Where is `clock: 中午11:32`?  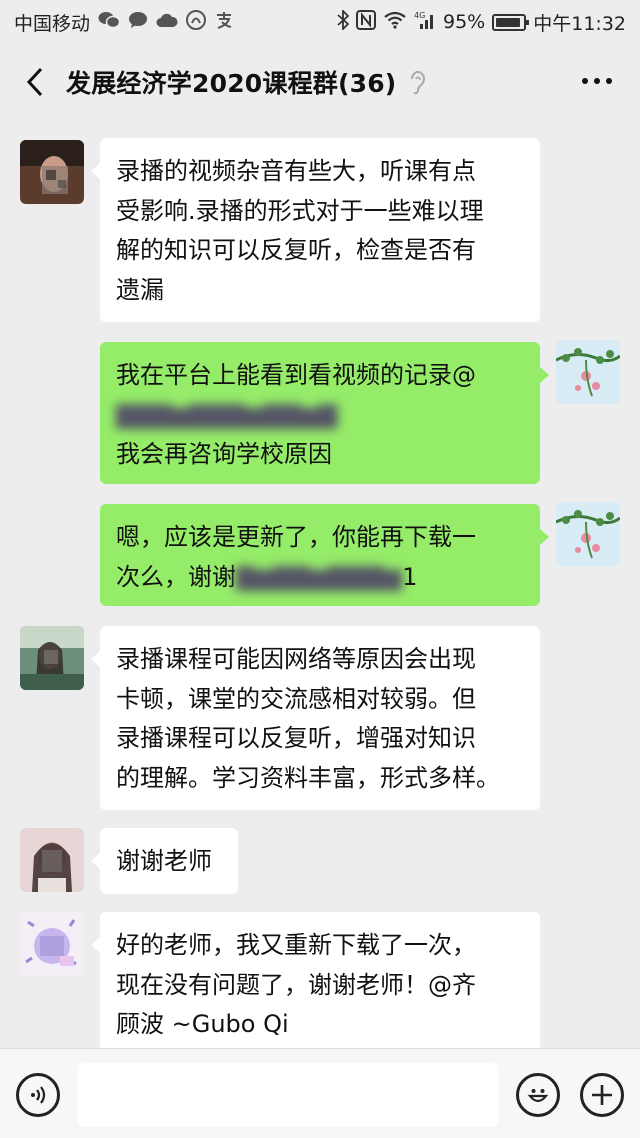
clock: 中午11:32 is located at coordinates (579, 23).